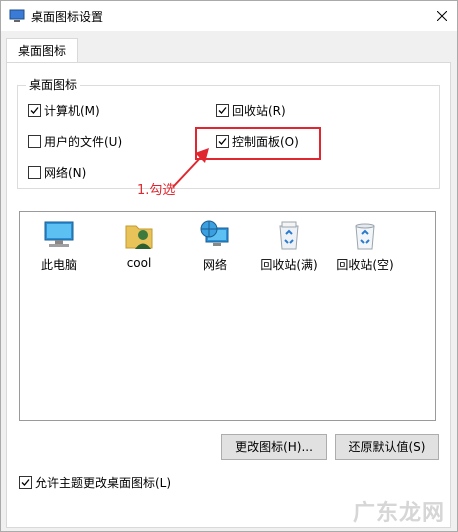 The width and height of the screenshot is (458, 532). Describe the element at coordinates (229, 16) in the screenshot. I see `title-bar: 桌面图标设置` at that location.